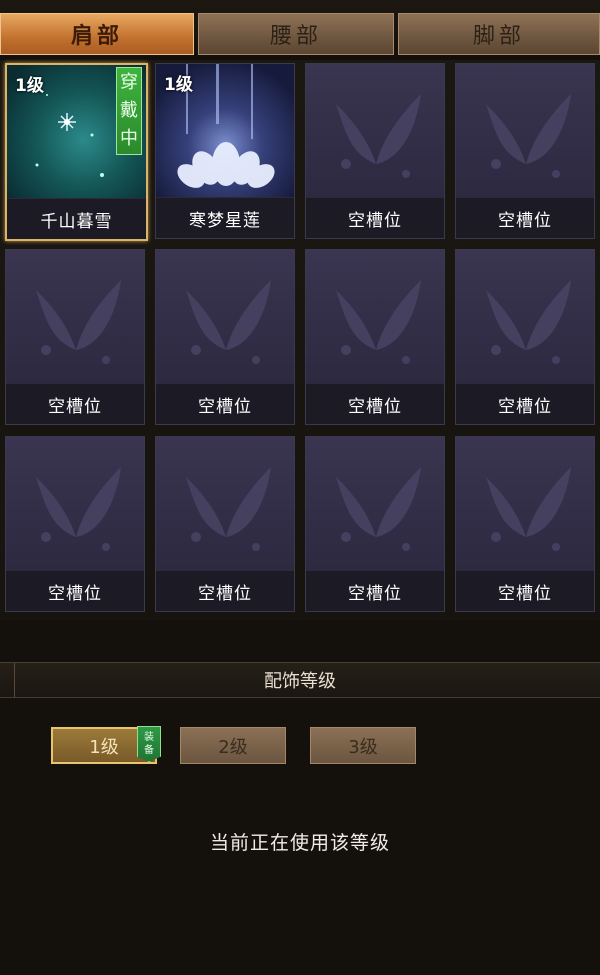 The width and height of the screenshot is (600, 975). I want to click on equipped-badge: 装备, so click(149, 744).